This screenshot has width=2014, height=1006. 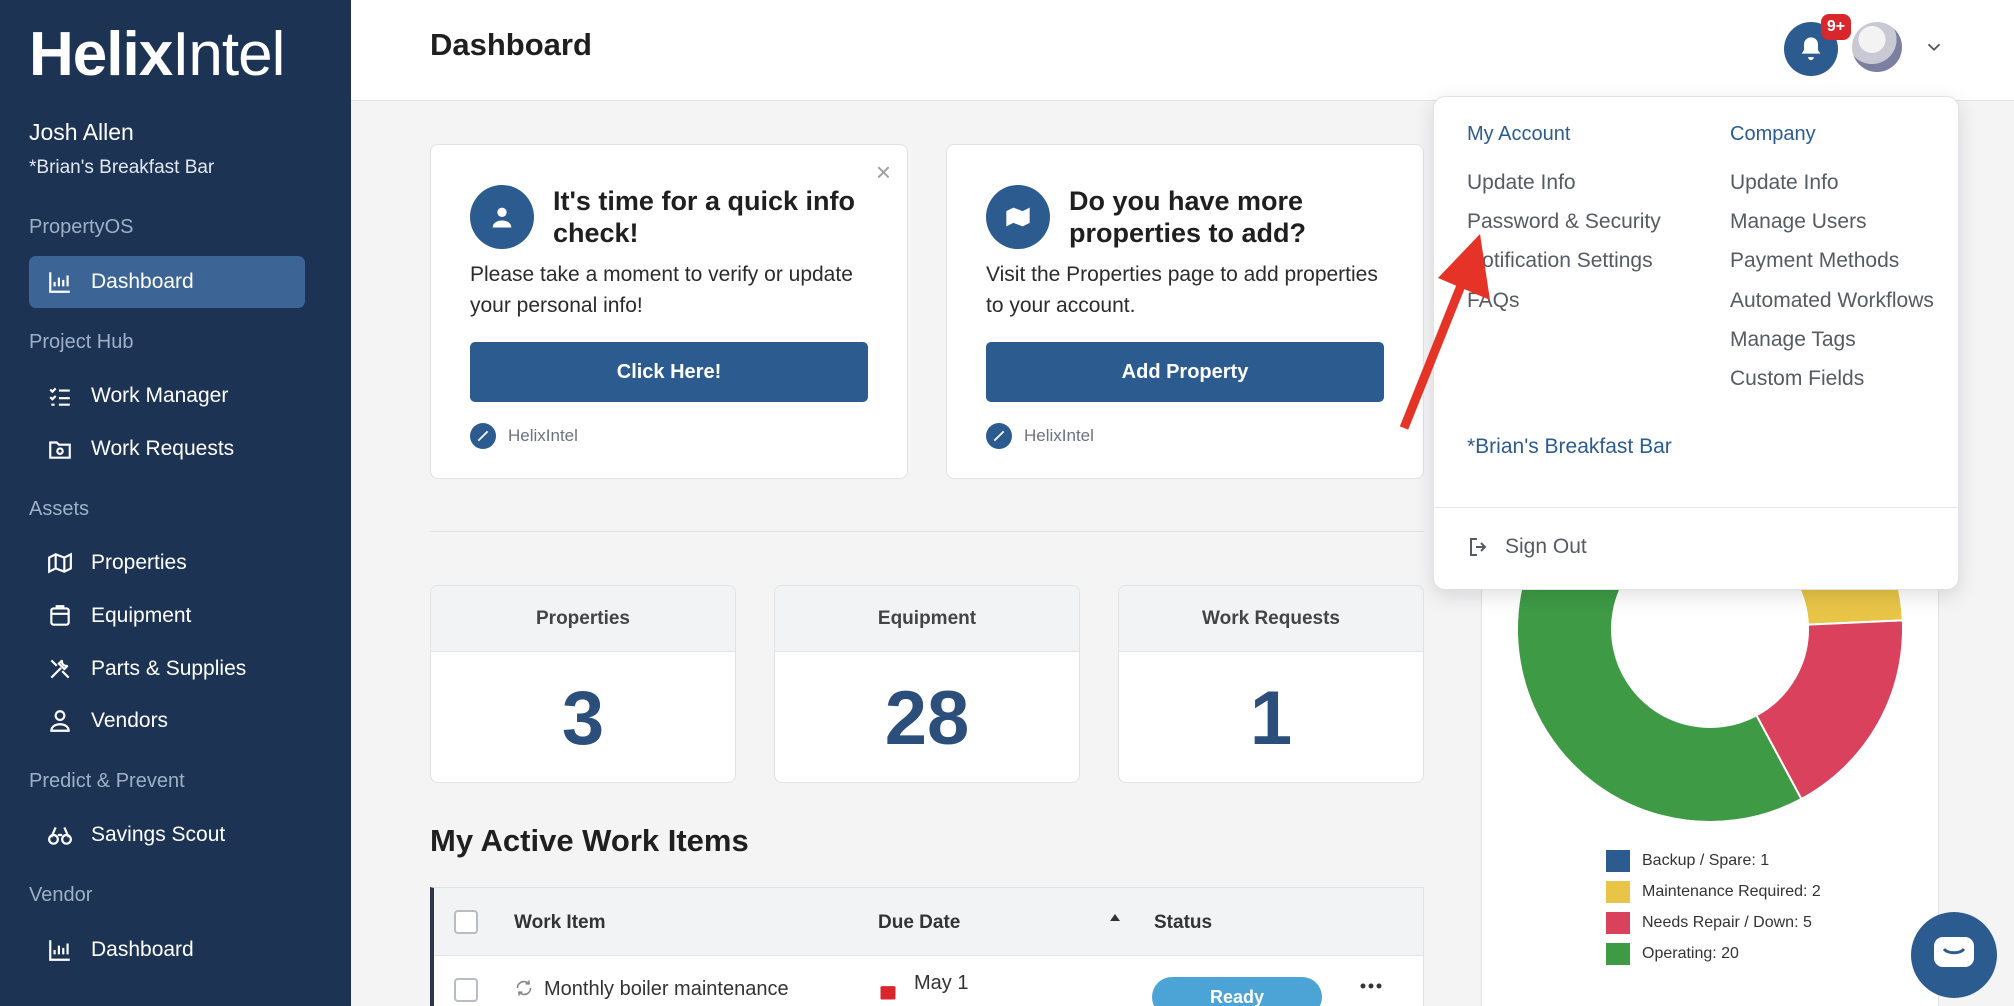 I want to click on row-checkbox, so click(x=466, y=990).